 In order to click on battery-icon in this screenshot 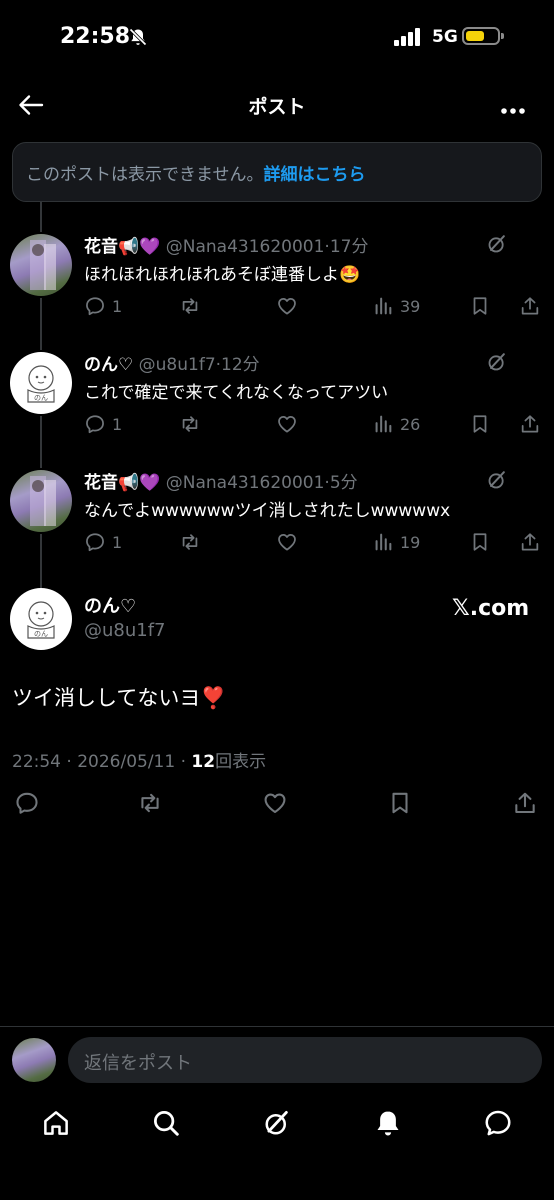, I will do `click(481, 36)`.